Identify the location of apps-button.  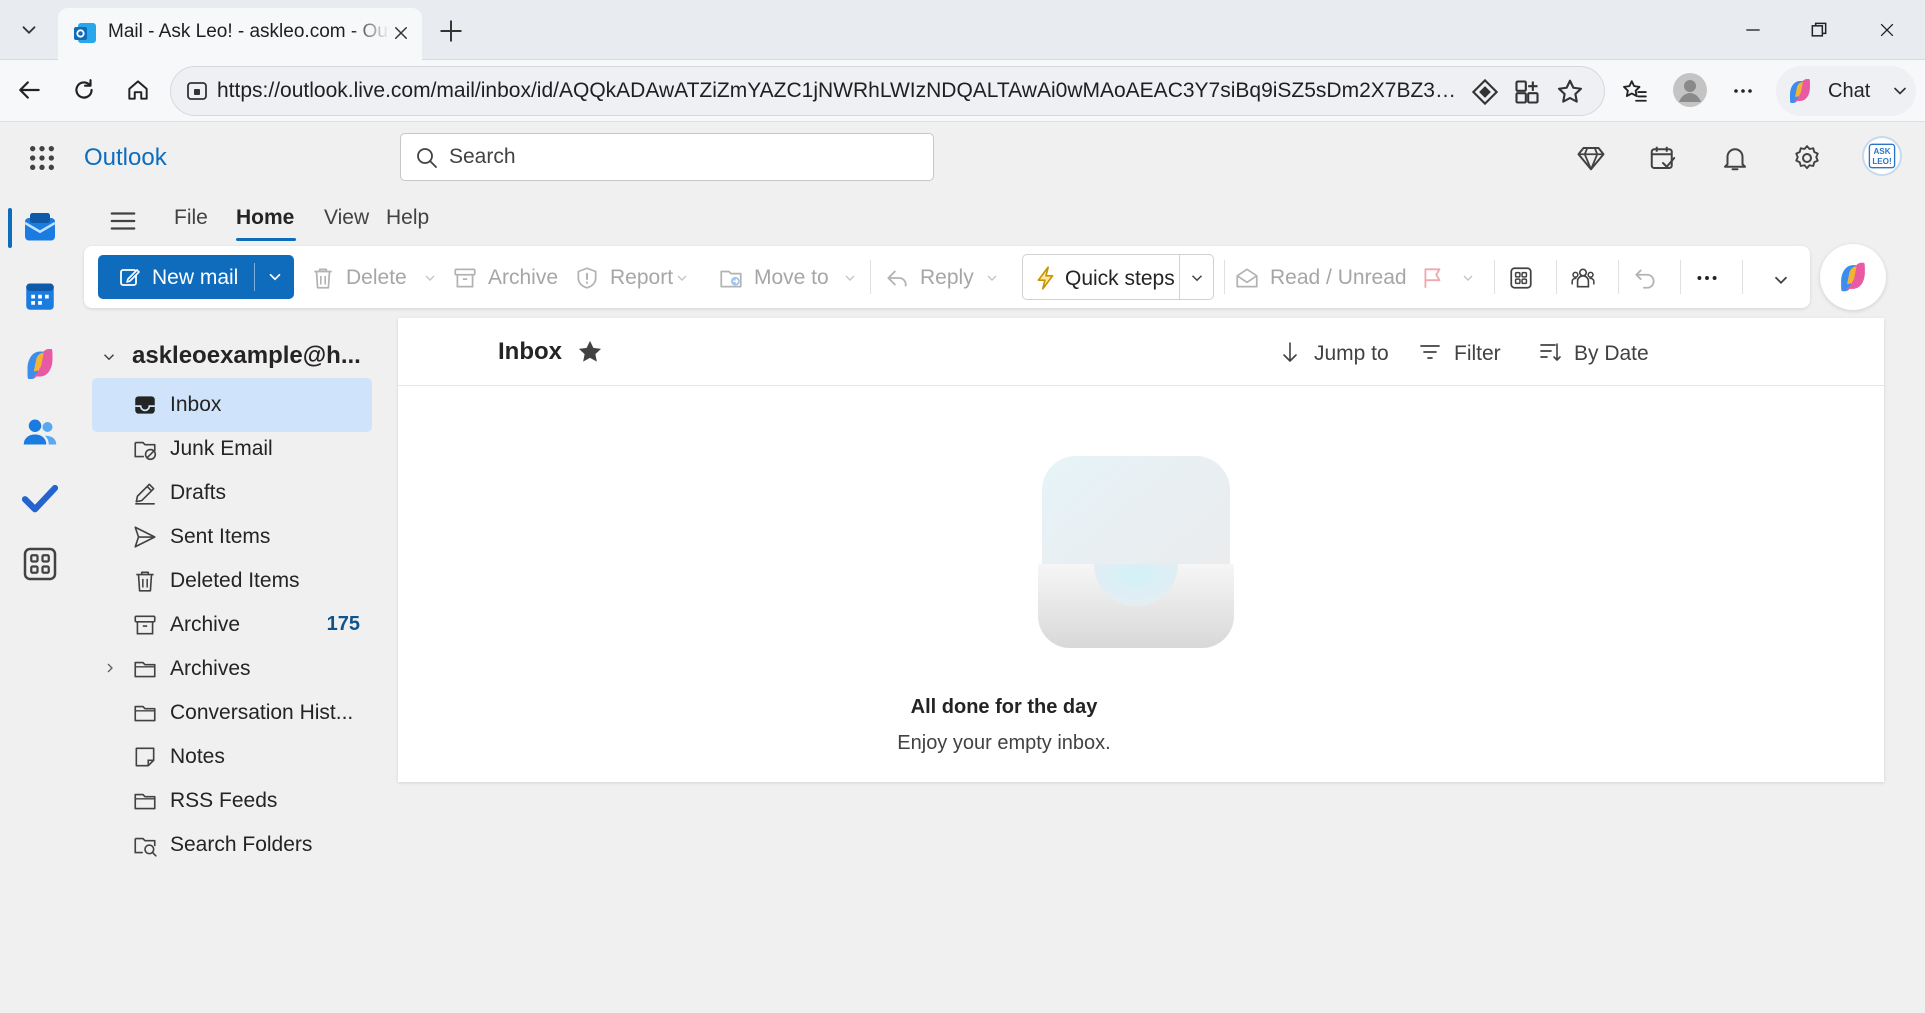
(1523, 277).